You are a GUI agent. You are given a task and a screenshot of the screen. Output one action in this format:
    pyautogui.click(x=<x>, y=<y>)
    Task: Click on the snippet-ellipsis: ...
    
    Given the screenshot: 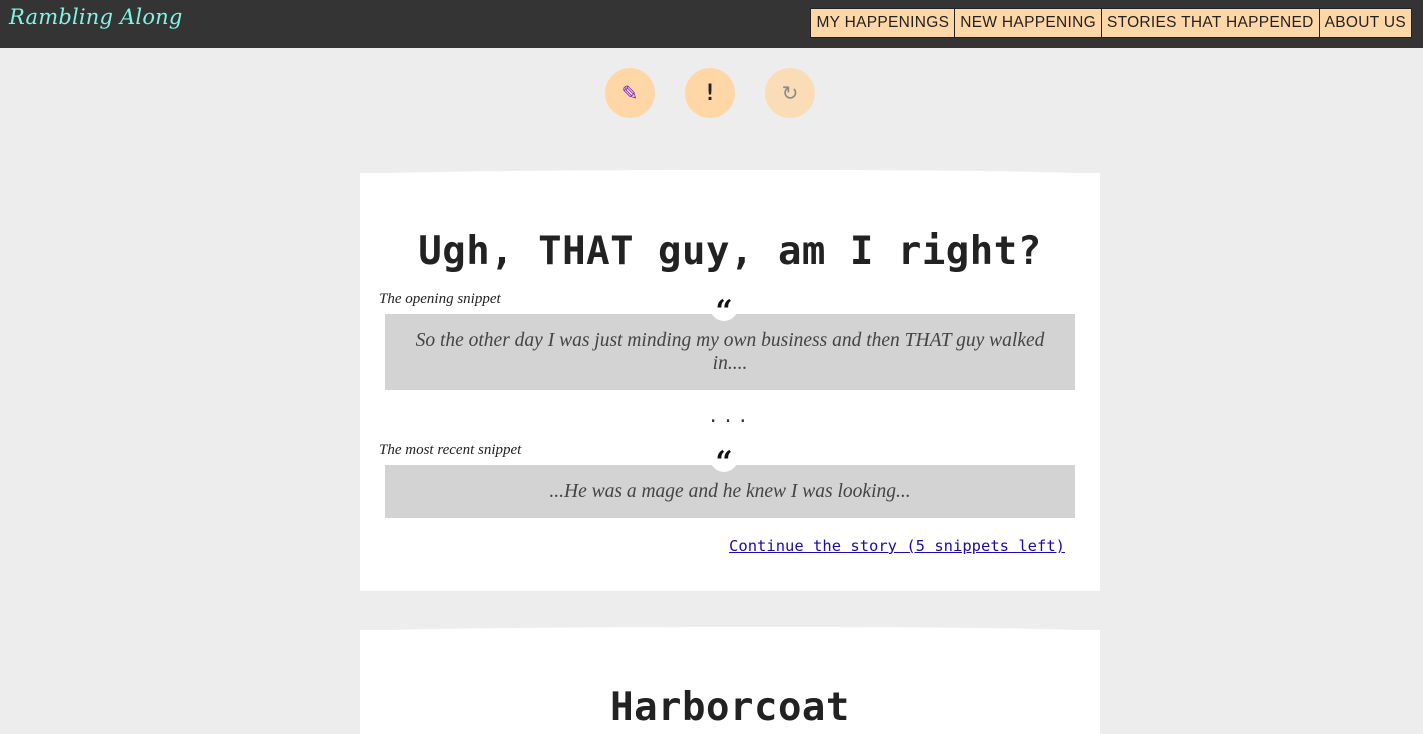 What is the action you would take?
    pyautogui.click(x=730, y=416)
    